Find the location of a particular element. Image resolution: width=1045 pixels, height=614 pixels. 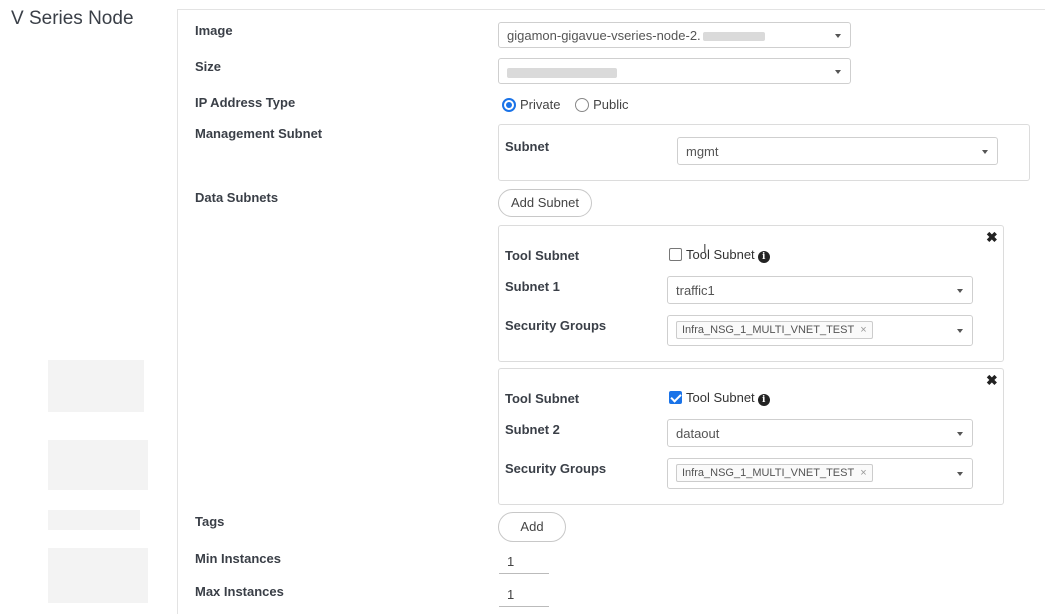

redacted-size is located at coordinates (562, 72).